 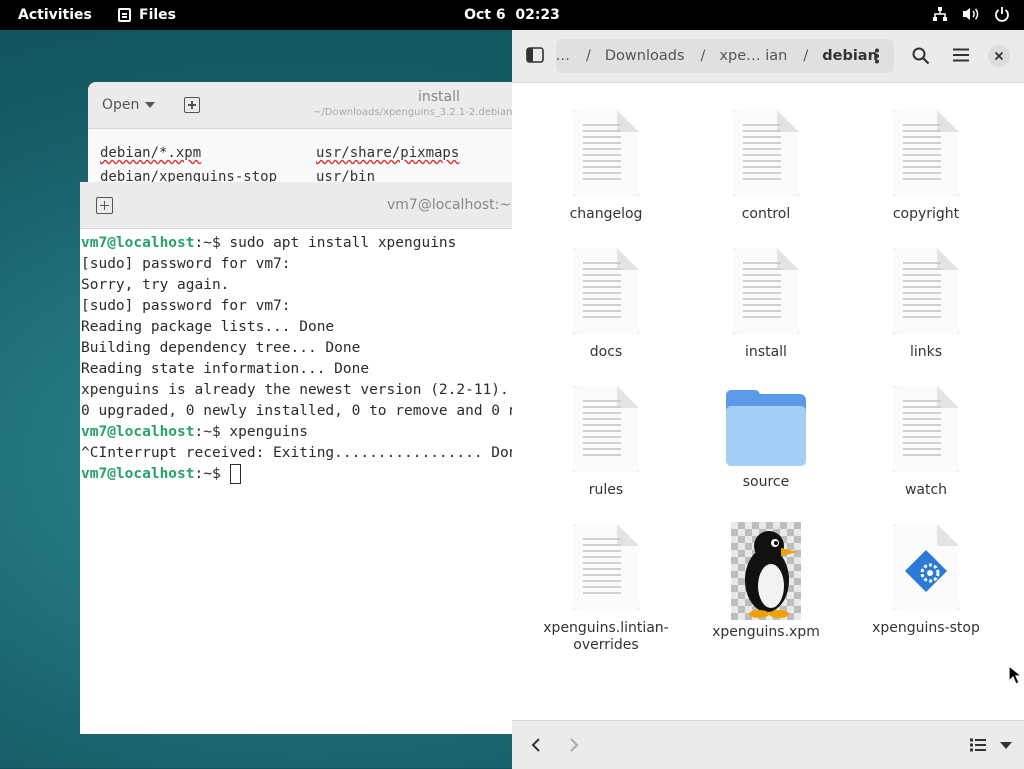 What do you see at coordinates (961, 55) in the screenshot?
I see `hamburger-menu-icon` at bounding box center [961, 55].